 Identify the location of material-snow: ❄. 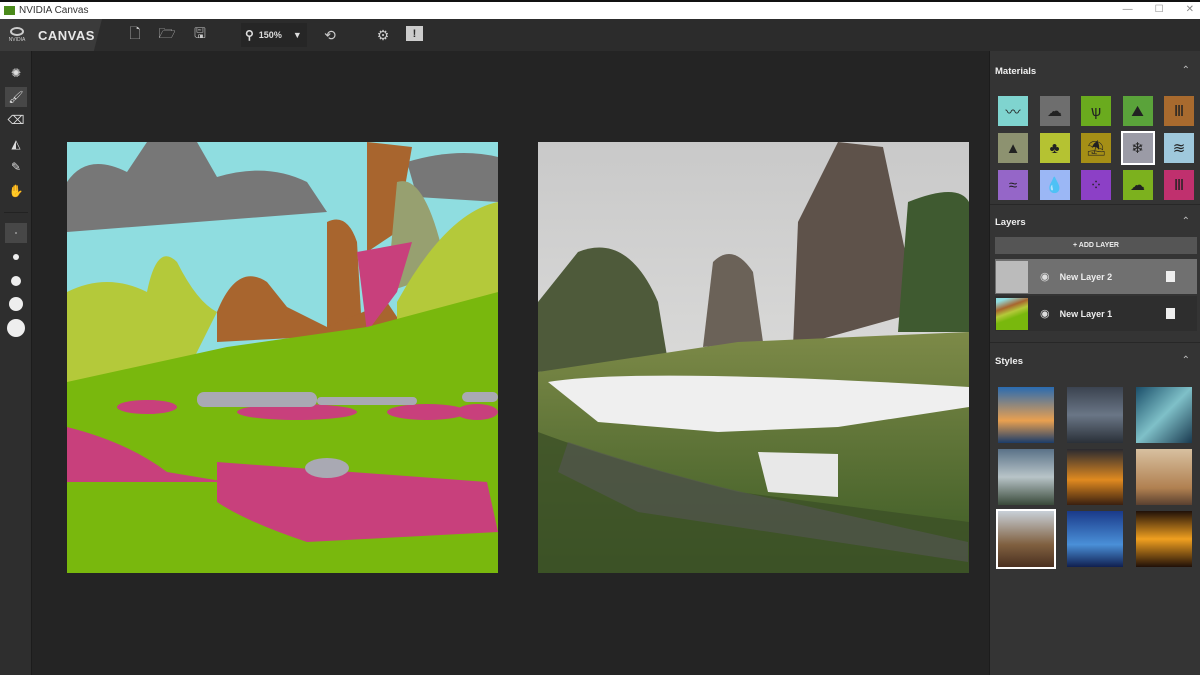
(1137, 148).